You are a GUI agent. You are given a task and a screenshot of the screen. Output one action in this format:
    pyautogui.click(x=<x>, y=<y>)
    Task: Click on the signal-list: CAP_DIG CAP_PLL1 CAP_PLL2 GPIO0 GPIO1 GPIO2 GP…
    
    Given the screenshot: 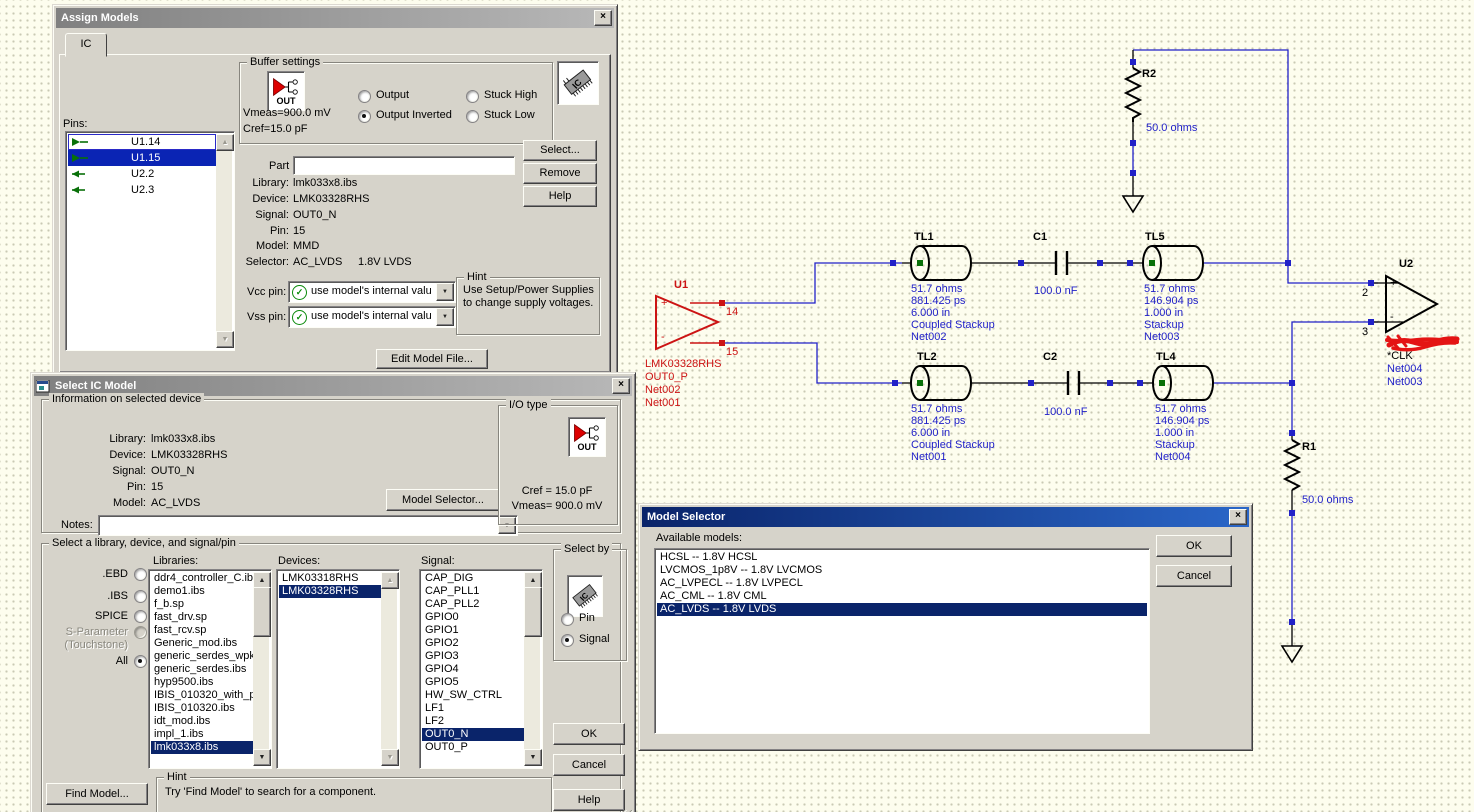 What is the action you would take?
    pyautogui.click(x=481, y=669)
    